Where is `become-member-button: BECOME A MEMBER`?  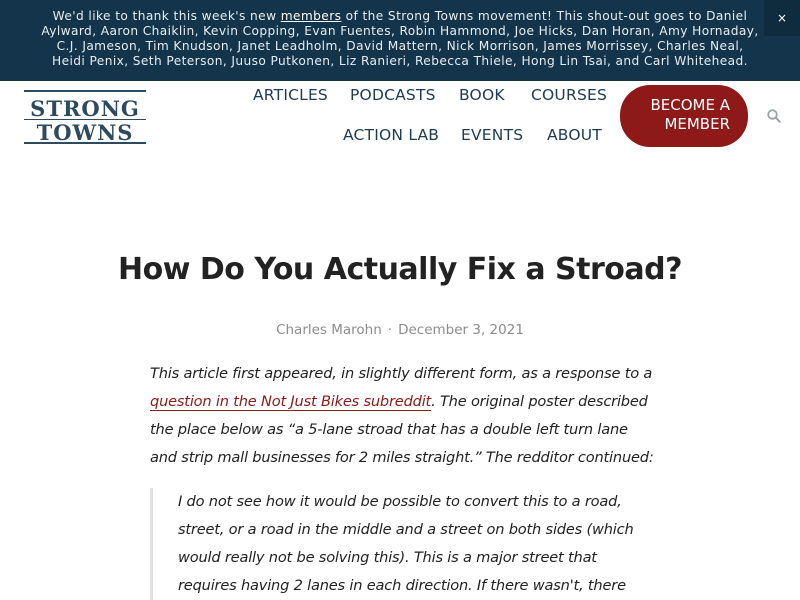 become-member-button: BECOME A MEMBER is located at coordinates (684, 116).